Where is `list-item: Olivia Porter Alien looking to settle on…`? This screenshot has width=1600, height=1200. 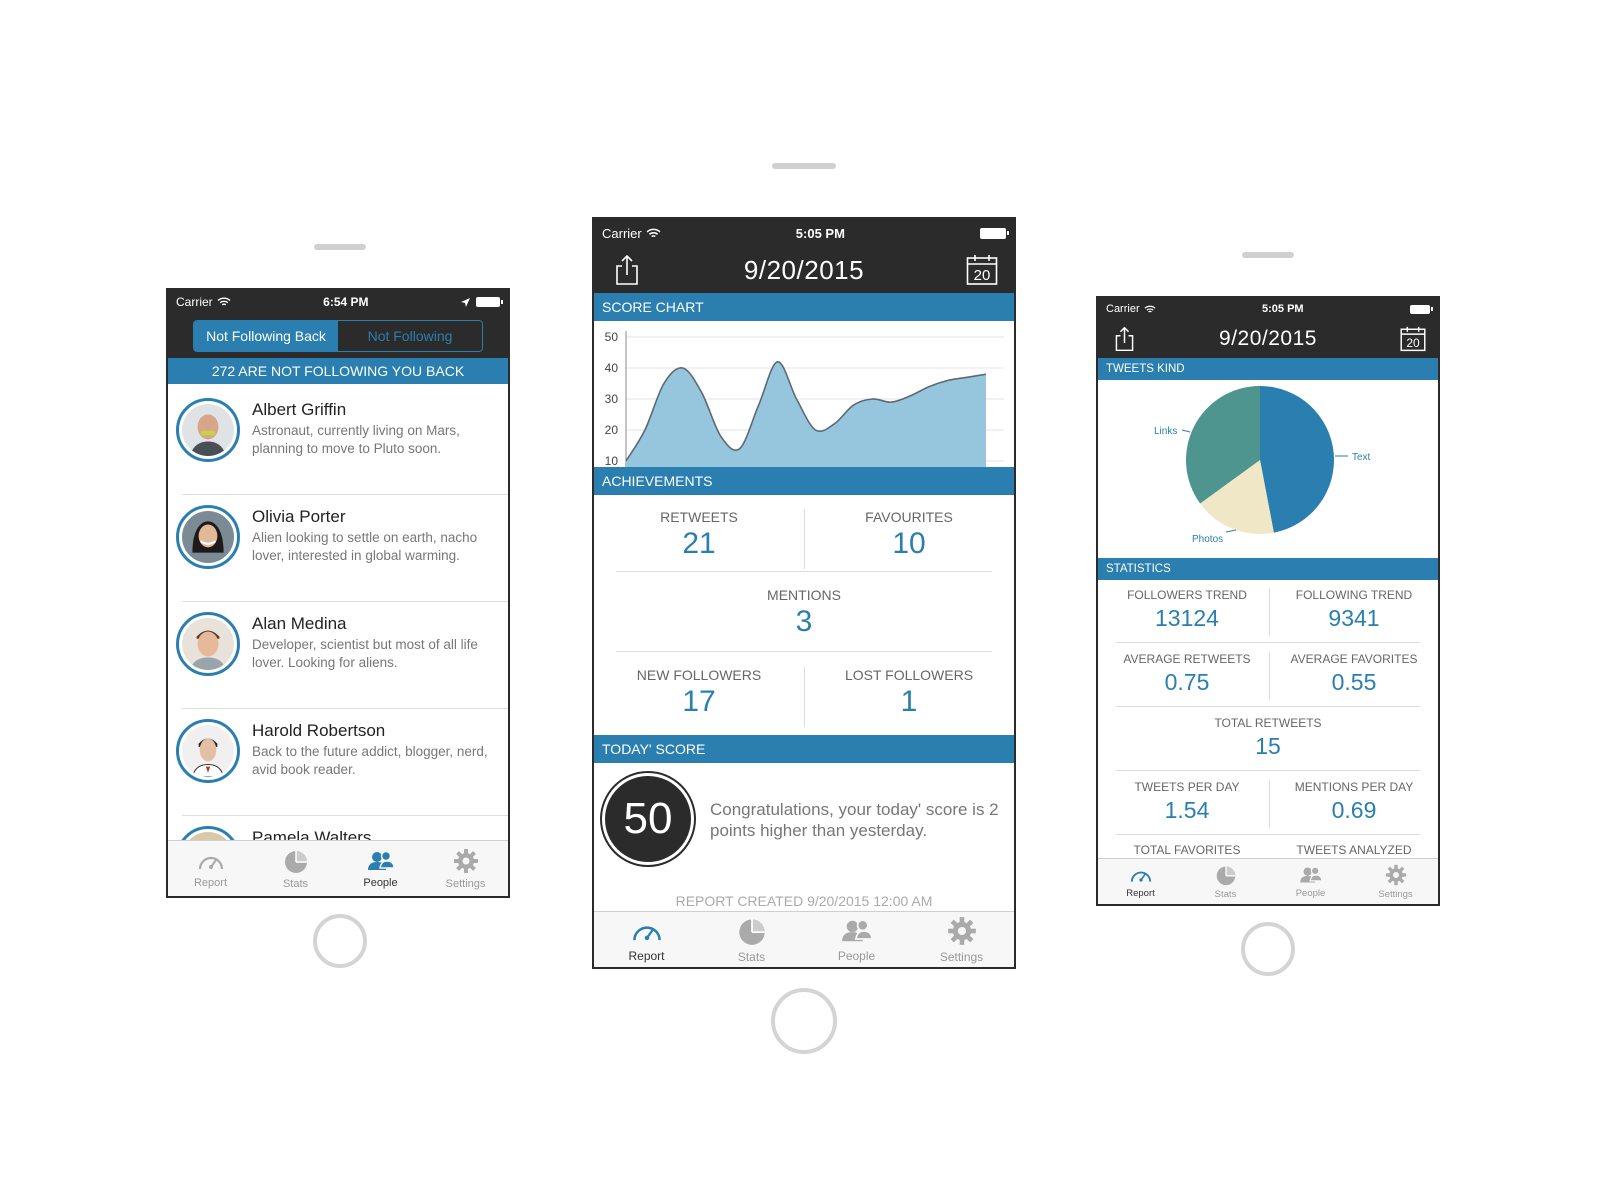
list-item: Olivia Porter Alien looking to settle on… is located at coordinates (338, 548).